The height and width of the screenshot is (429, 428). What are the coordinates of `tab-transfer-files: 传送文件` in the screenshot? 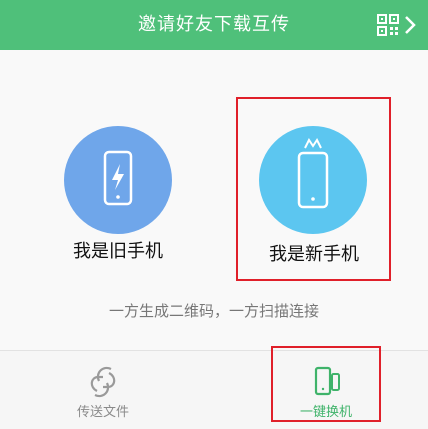 It's located at (103, 390).